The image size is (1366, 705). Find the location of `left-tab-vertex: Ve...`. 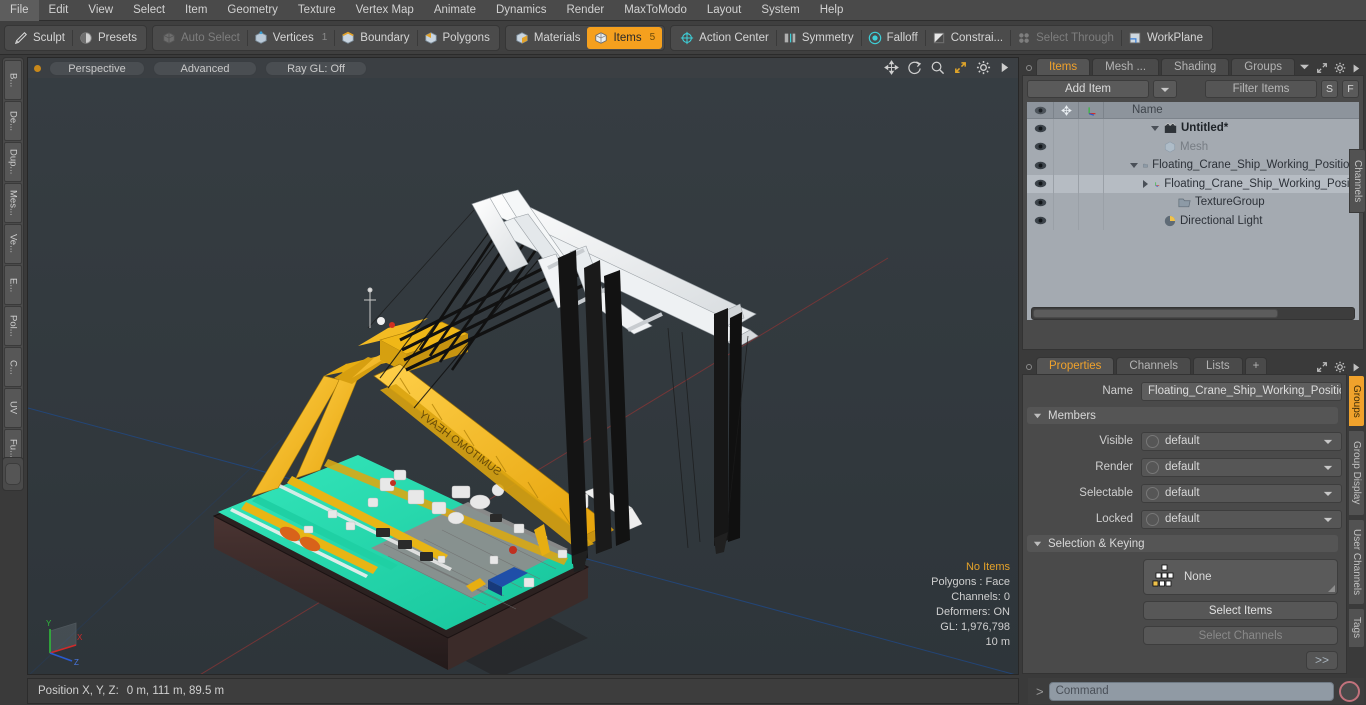

left-tab-vertex: Ve... is located at coordinates (13, 244).